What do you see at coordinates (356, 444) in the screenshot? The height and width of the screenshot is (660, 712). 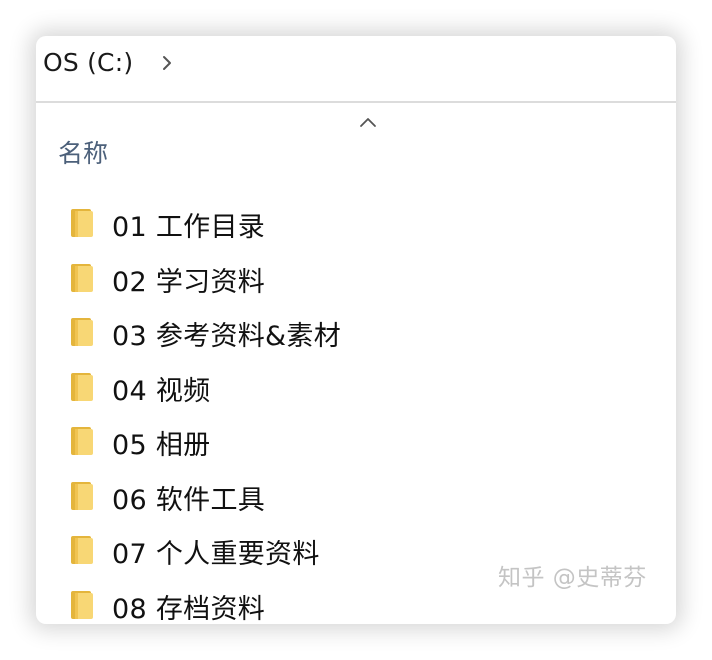 I see `list-item: 05 相册` at bounding box center [356, 444].